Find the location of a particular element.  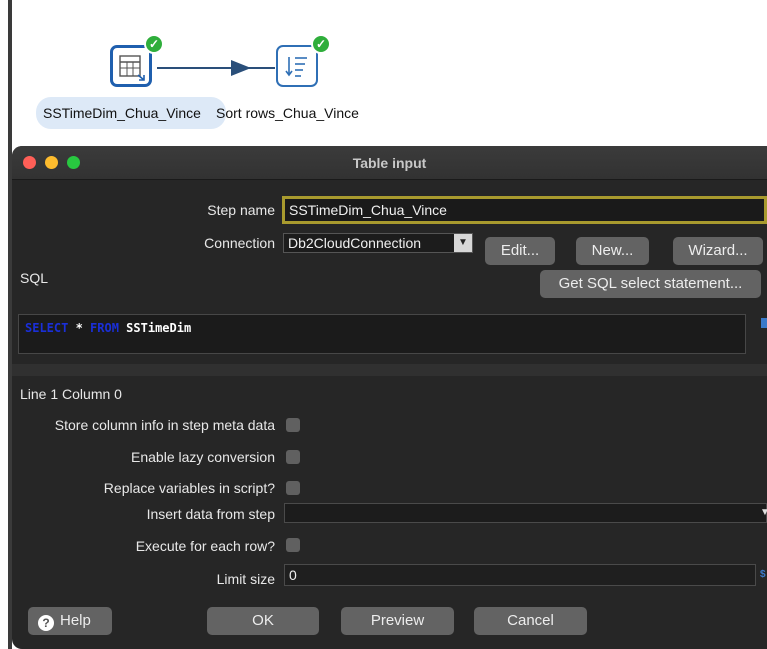

sort-rows-step-icon is located at coordinates (297, 66).